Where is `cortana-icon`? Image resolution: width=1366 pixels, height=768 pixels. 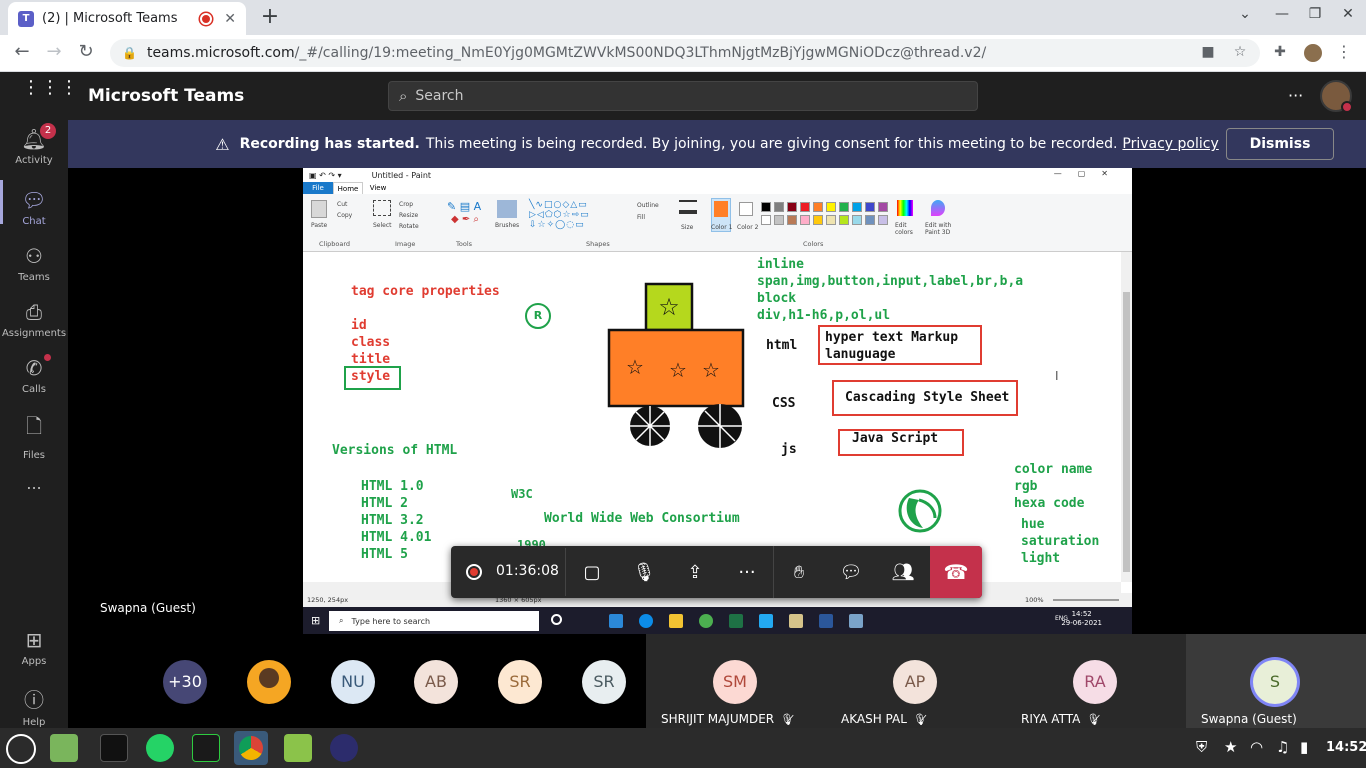 cortana-icon is located at coordinates (556, 619).